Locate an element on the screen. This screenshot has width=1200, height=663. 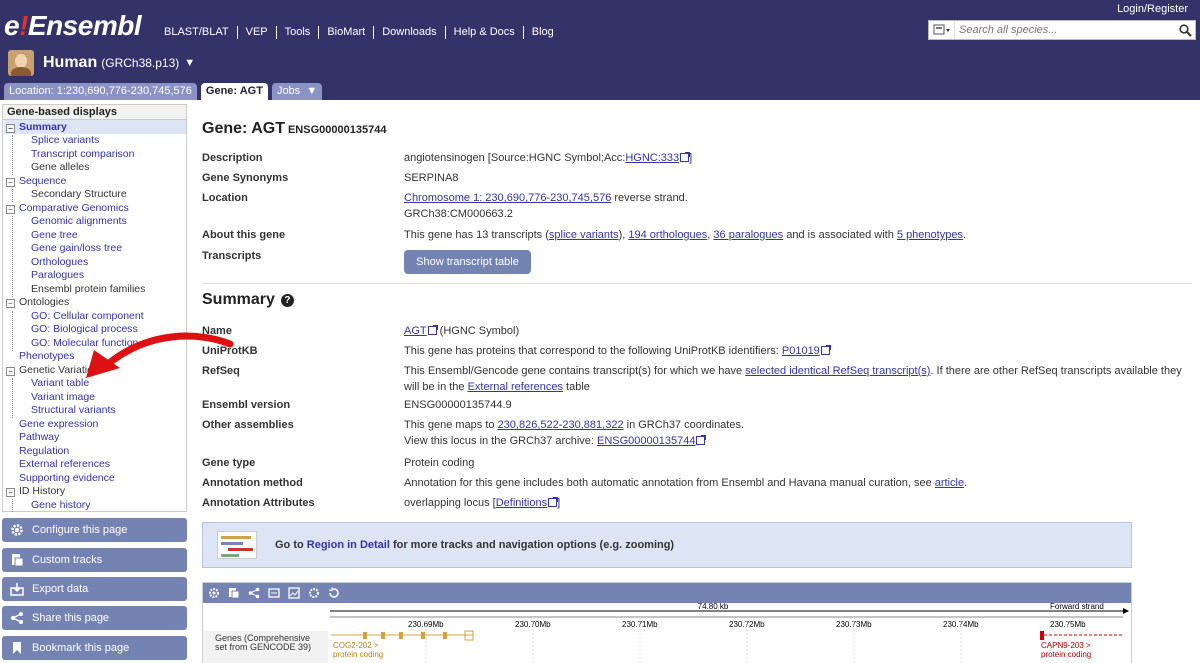
grch37-coords-link: 230,826,522-230,881,322 is located at coordinates (561, 425).